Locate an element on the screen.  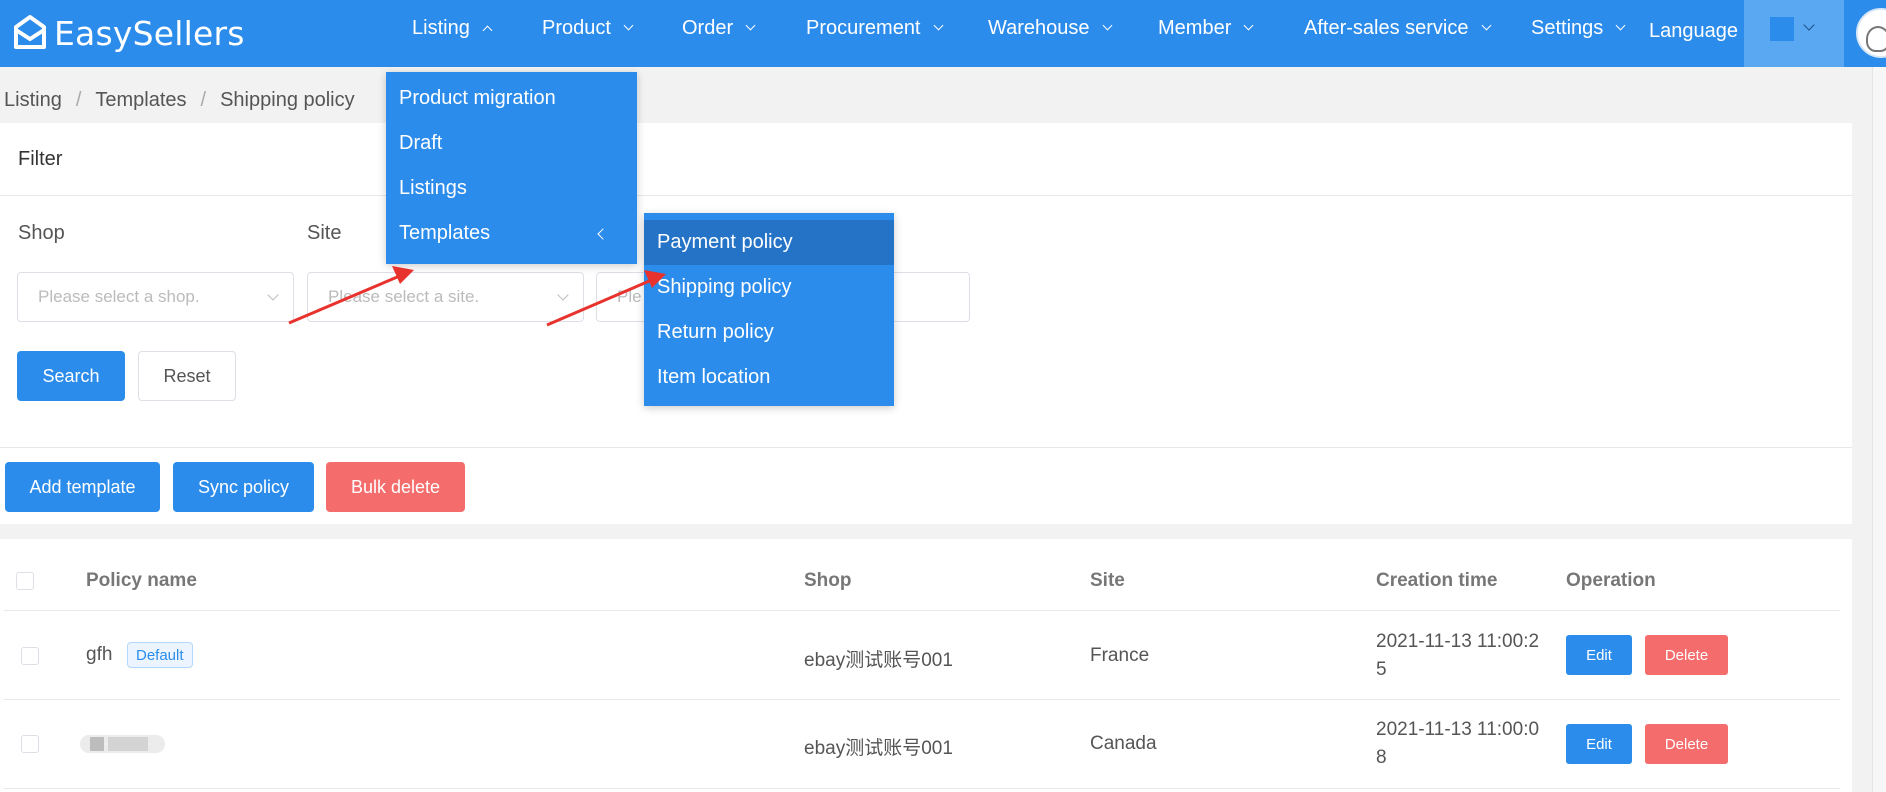
menu-item-shipping-policy: Shipping policy is located at coordinates (769, 287).